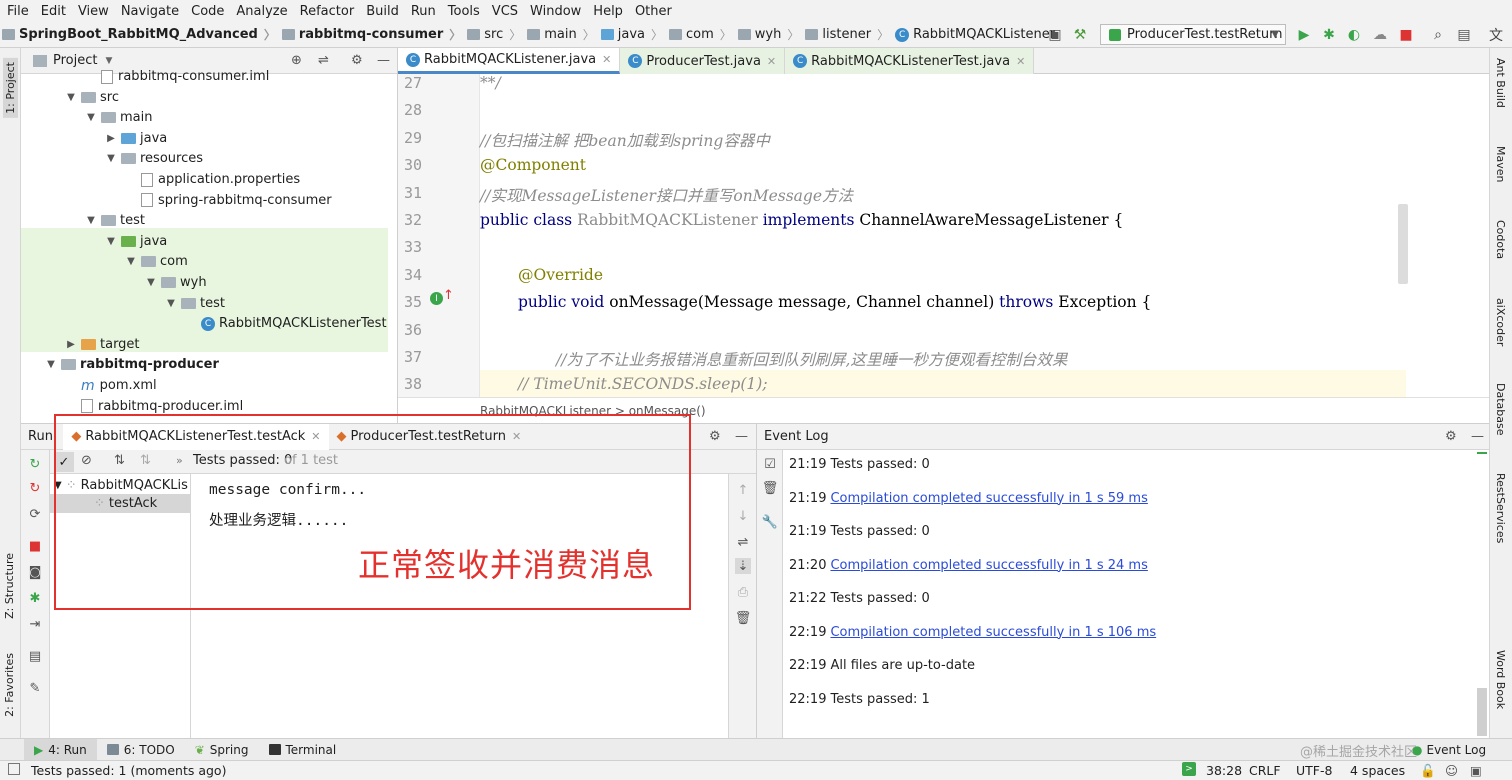  Describe the element at coordinates (1464, 35) in the screenshot. I see `update-icon: ▤` at that location.